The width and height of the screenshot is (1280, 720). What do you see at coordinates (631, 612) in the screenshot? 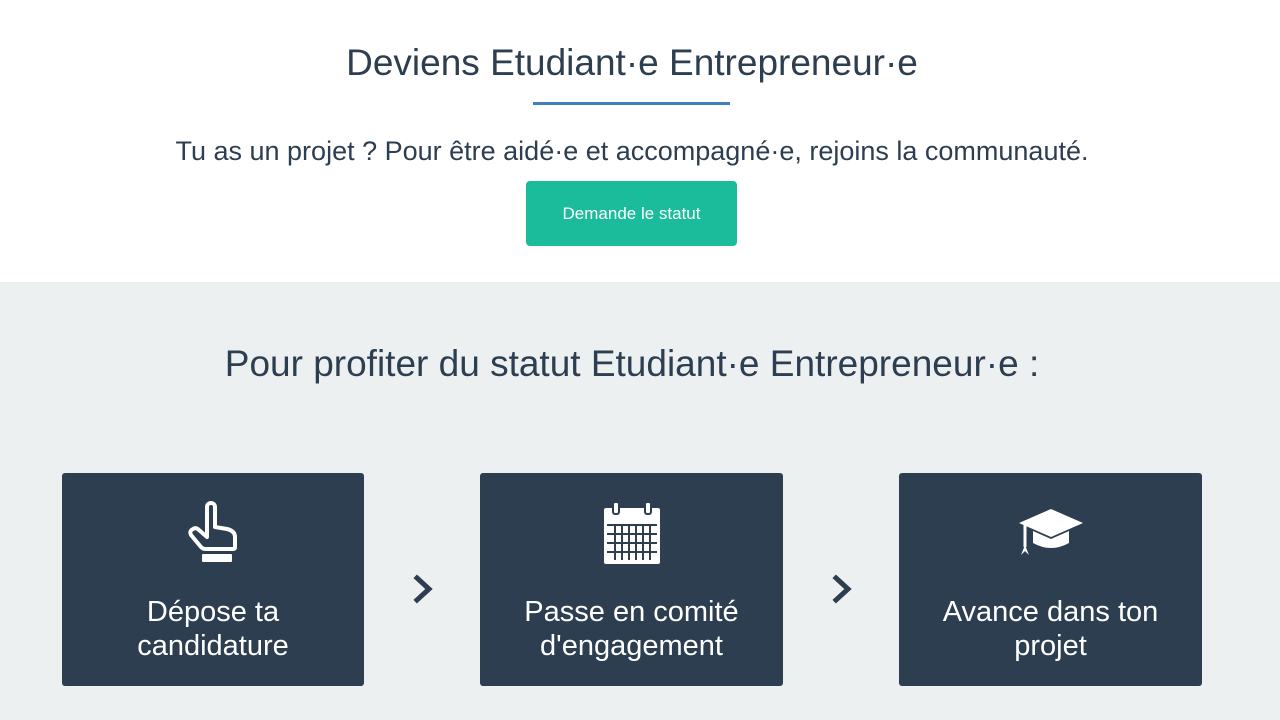
I see `step-label-line: Passe en comité` at bounding box center [631, 612].